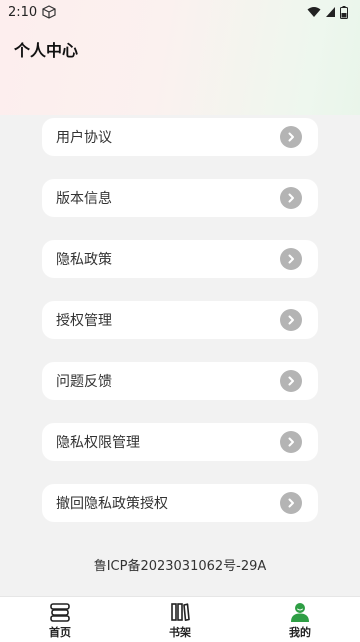 Image resolution: width=360 pixels, height=642 pixels. I want to click on nav-tab-home: 首页, so click(60, 619).